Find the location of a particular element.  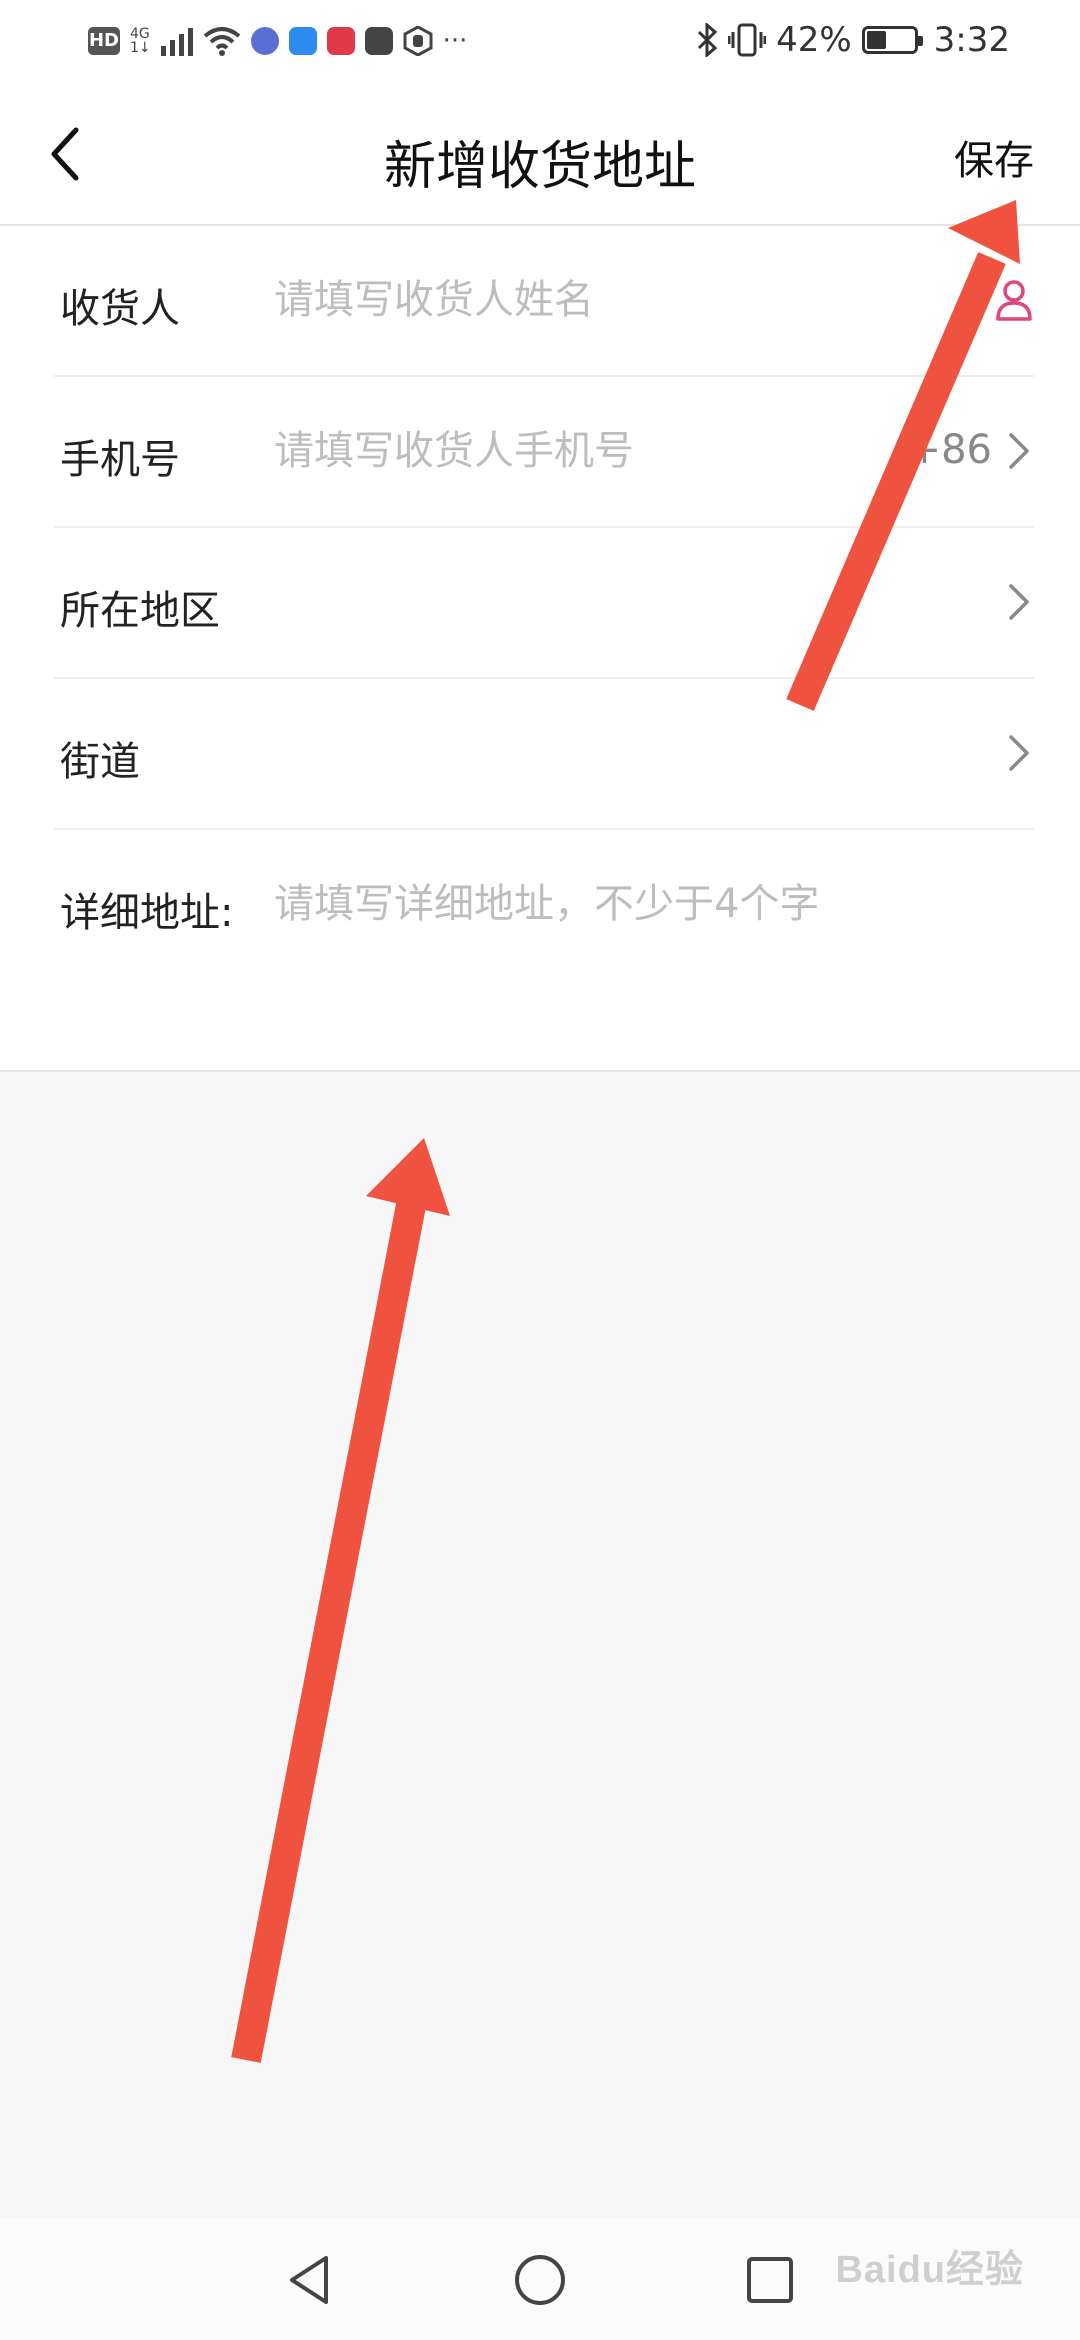

page-title: 新增收货地址 is located at coordinates (539, 167).